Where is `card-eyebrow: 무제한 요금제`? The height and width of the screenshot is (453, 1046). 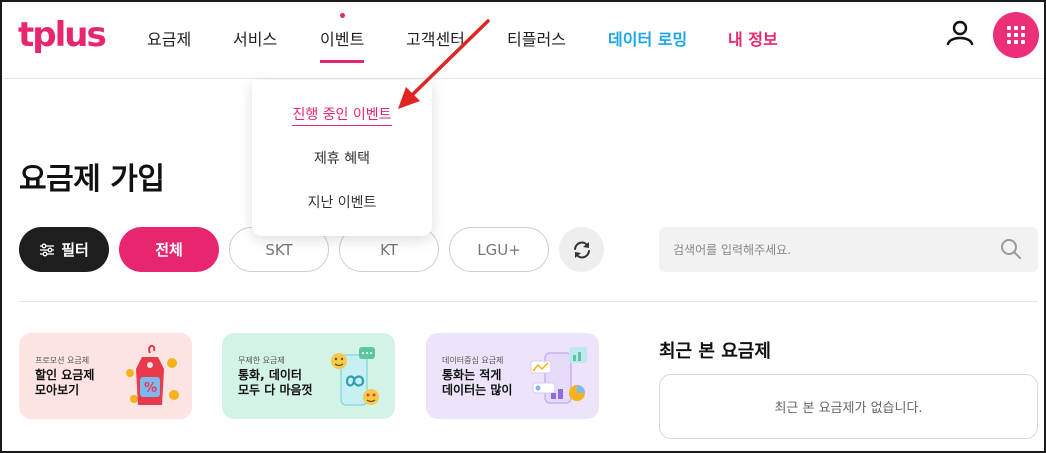
card-eyebrow: 무제한 요금제 is located at coordinates (261, 360).